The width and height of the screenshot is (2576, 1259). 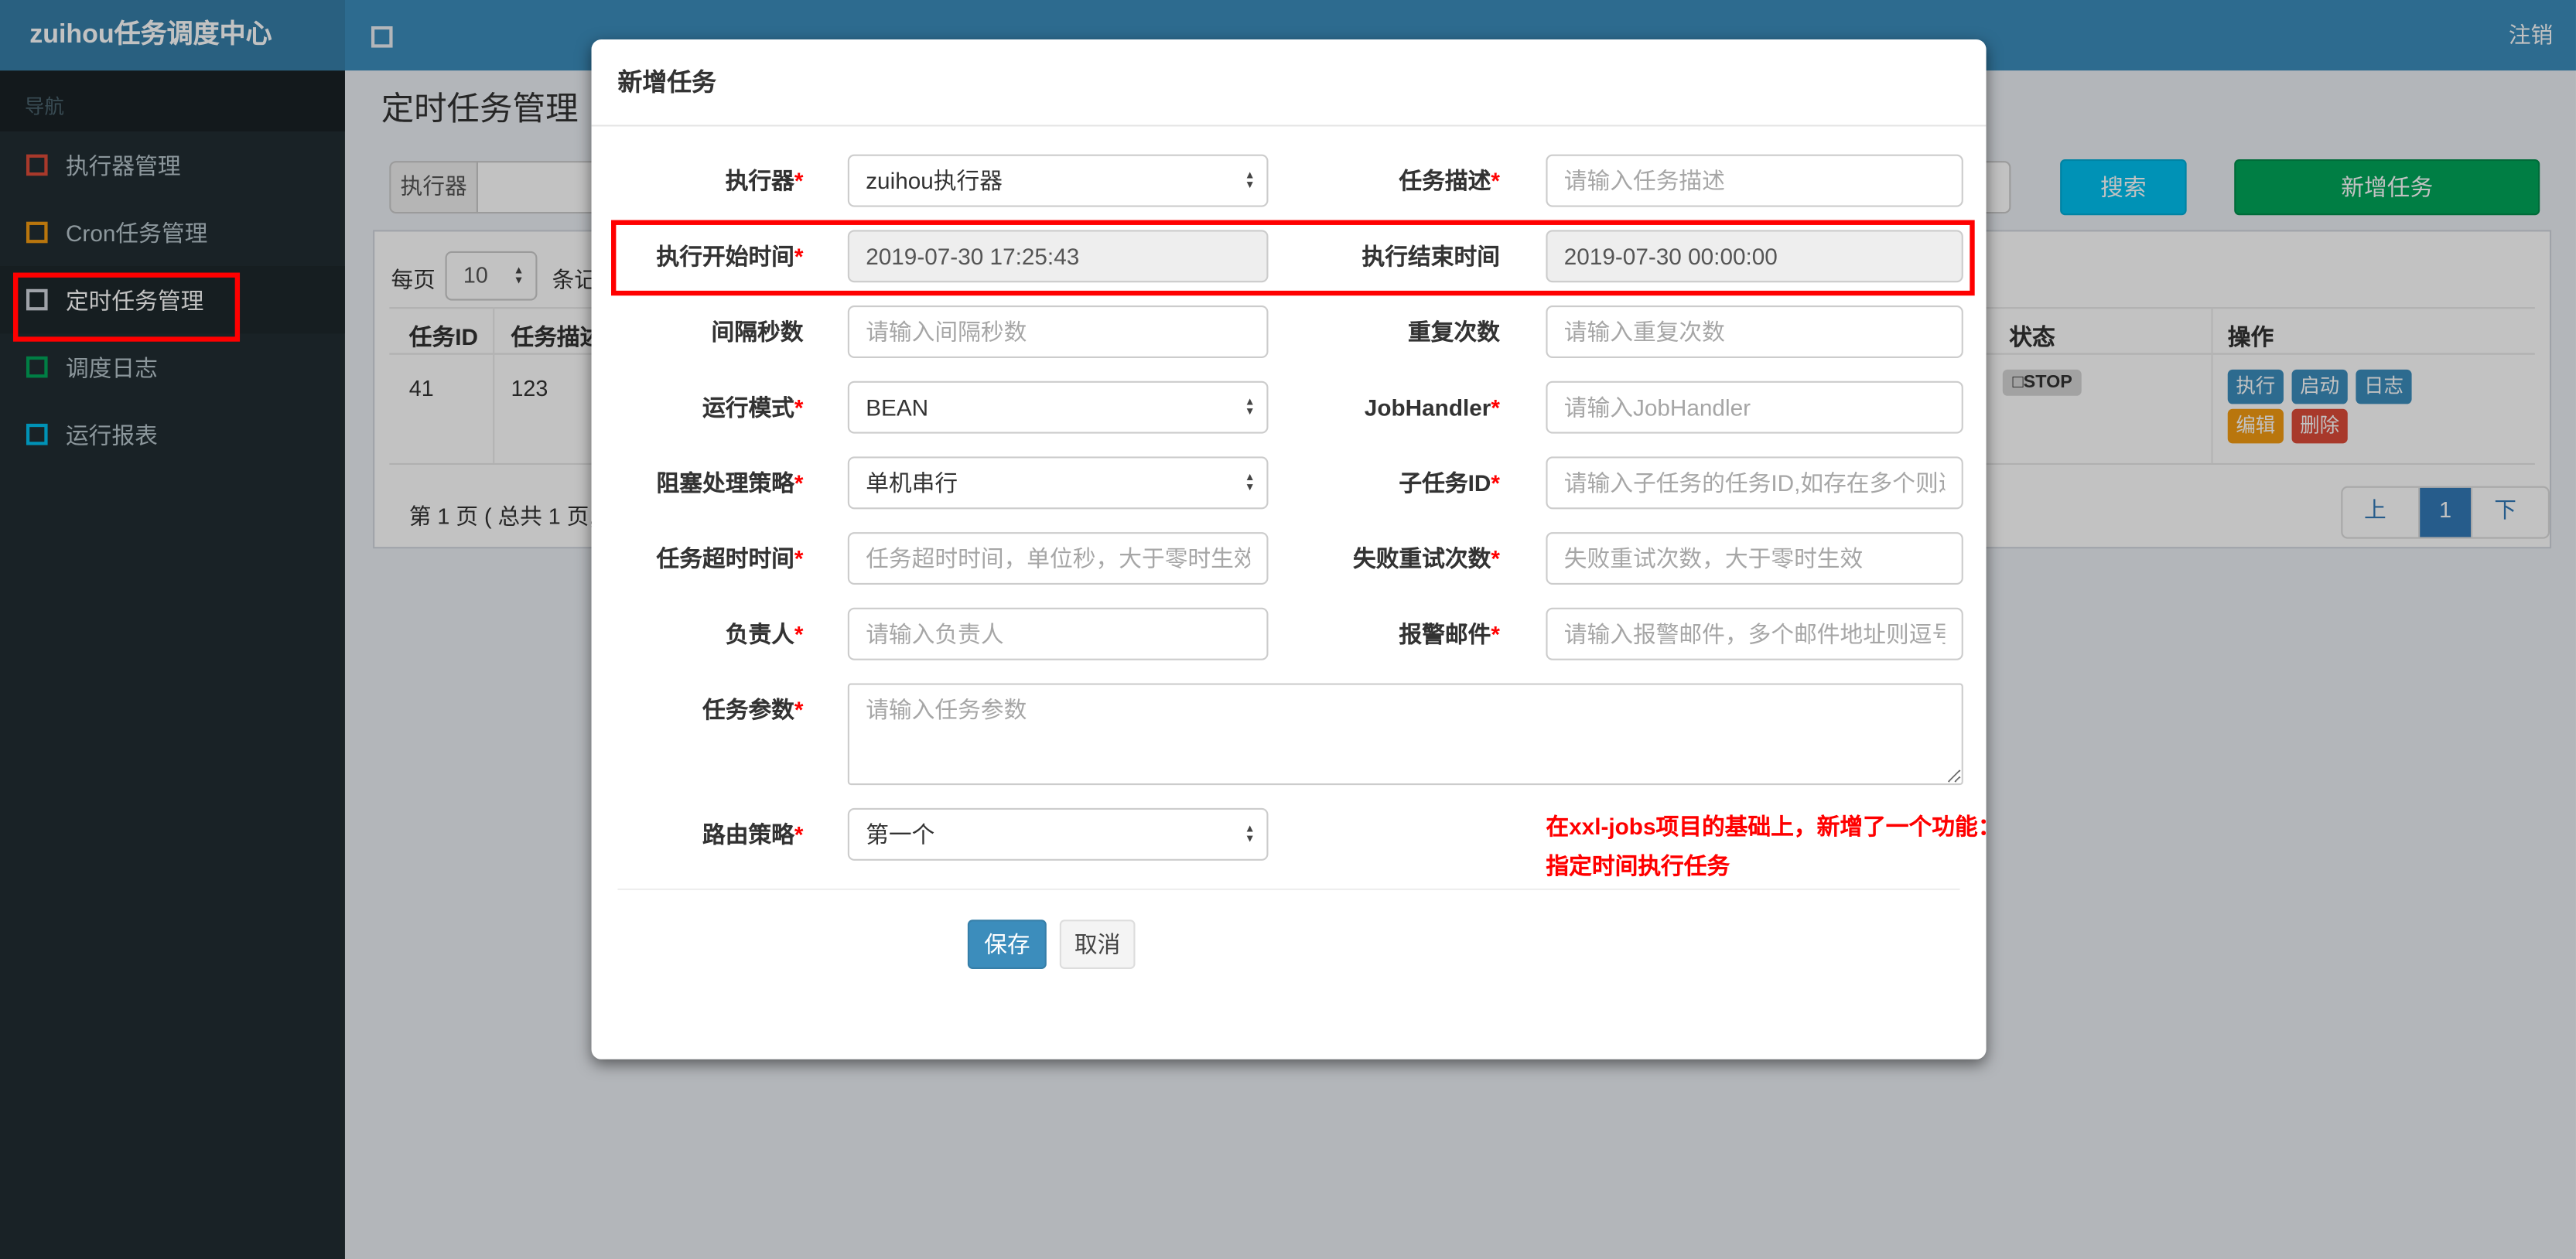 What do you see at coordinates (764, 181) in the screenshot?
I see `executor-label: 执行器*` at bounding box center [764, 181].